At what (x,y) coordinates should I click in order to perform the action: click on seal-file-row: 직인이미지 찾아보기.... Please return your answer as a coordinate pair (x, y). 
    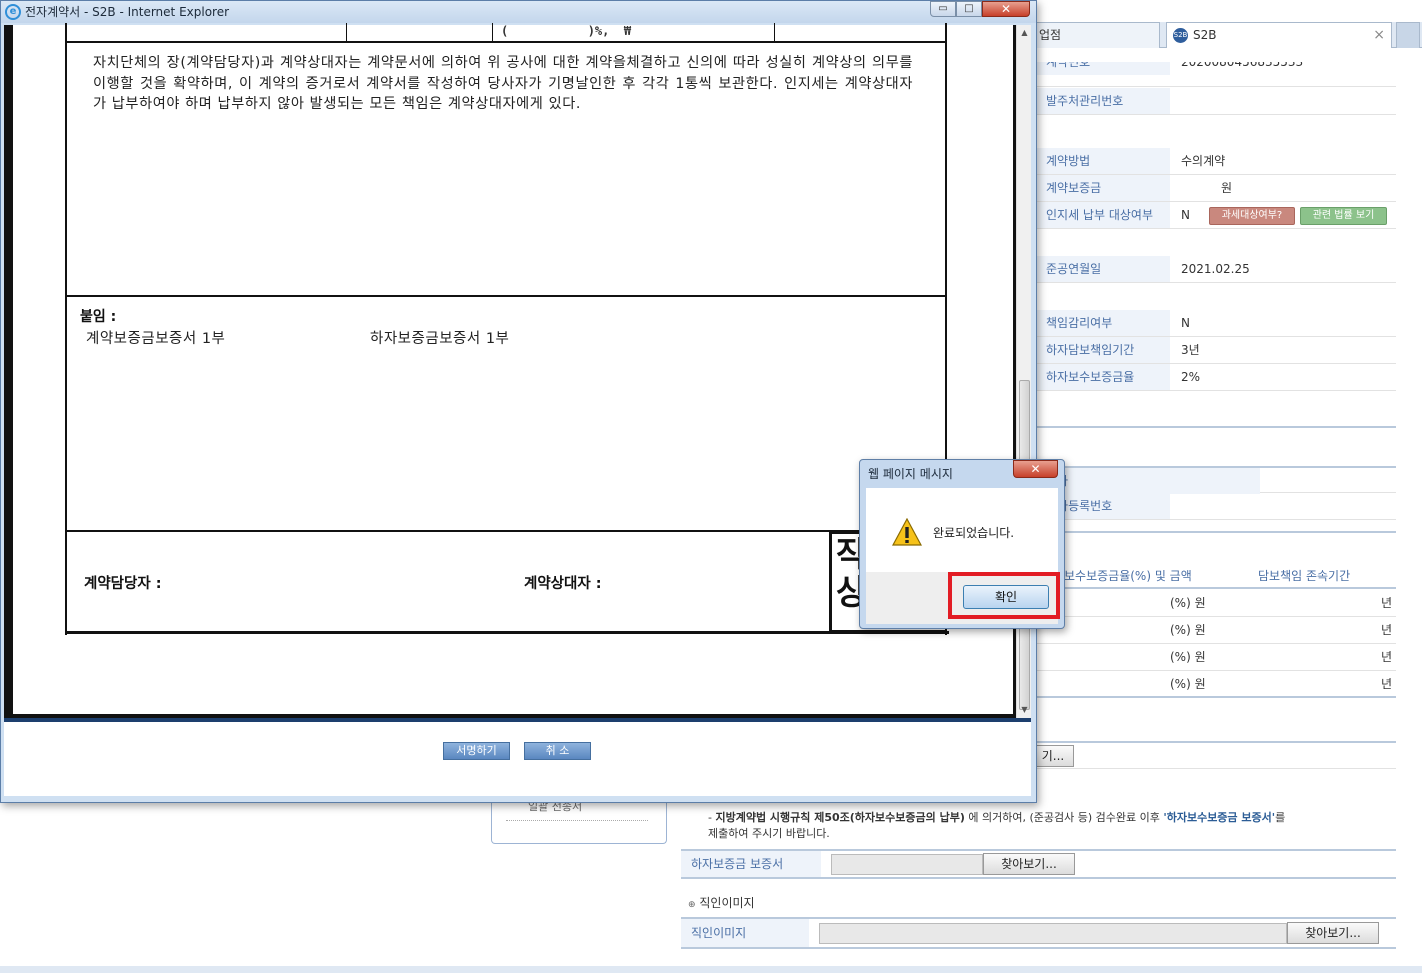
    Looking at the image, I should click on (1038, 933).